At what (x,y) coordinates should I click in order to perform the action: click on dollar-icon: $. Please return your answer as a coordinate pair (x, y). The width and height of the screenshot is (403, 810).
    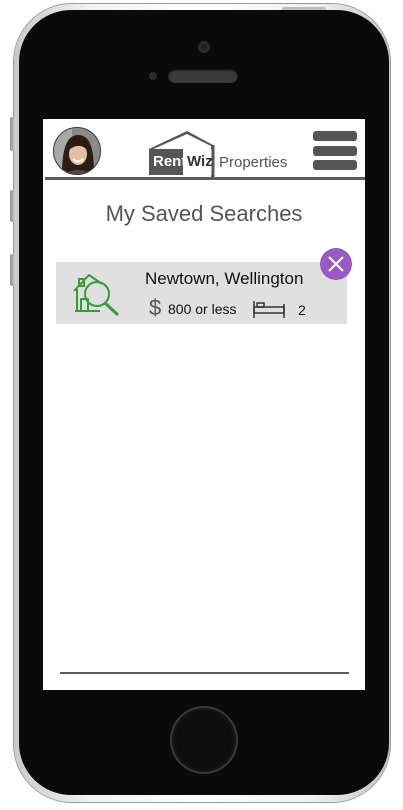
    Looking at the image, I should click on (155, 307).